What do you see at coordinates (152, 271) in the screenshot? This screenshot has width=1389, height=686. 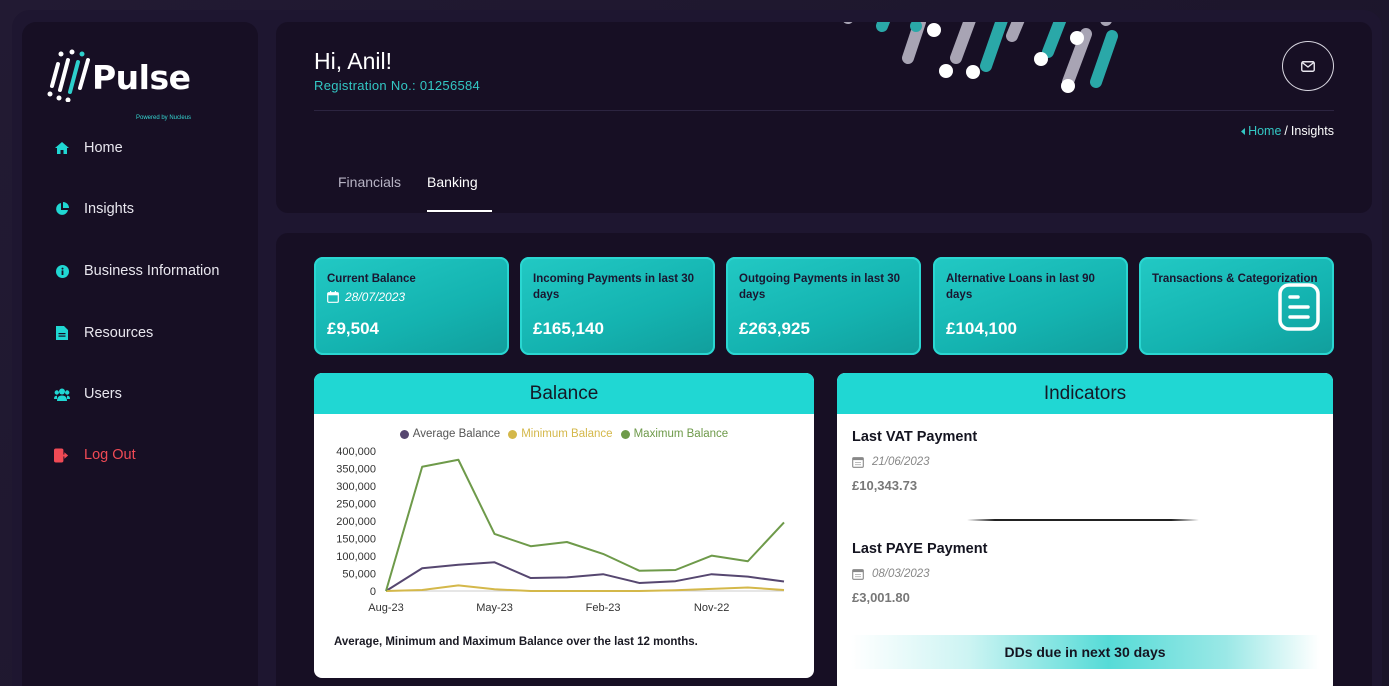 I see `sidebar-item-label: Business Information` at bounding box center [152, 271].